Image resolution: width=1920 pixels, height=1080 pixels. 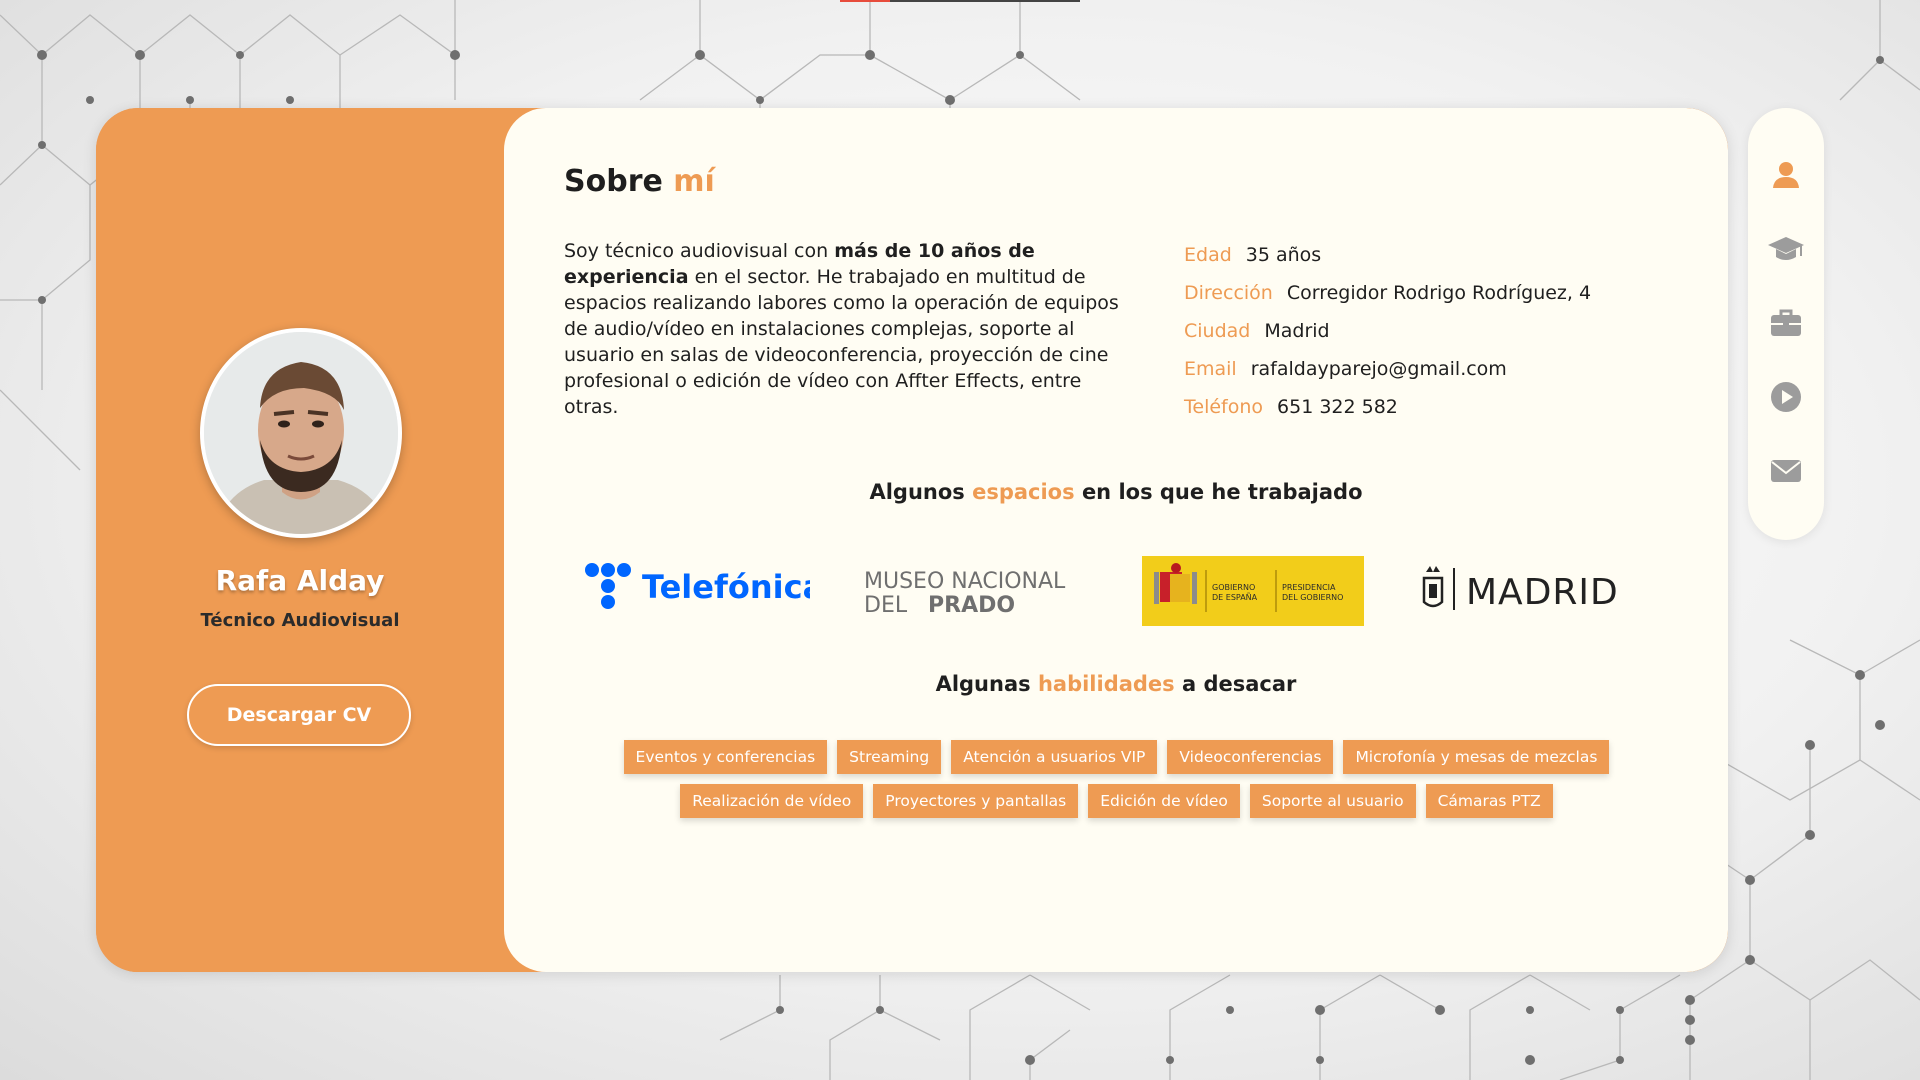 What do you see at coordinates (1233, 587) in the screenshot?
I see `gobierno-a1: GOBIERNO` at bounding box center [1233, 587].